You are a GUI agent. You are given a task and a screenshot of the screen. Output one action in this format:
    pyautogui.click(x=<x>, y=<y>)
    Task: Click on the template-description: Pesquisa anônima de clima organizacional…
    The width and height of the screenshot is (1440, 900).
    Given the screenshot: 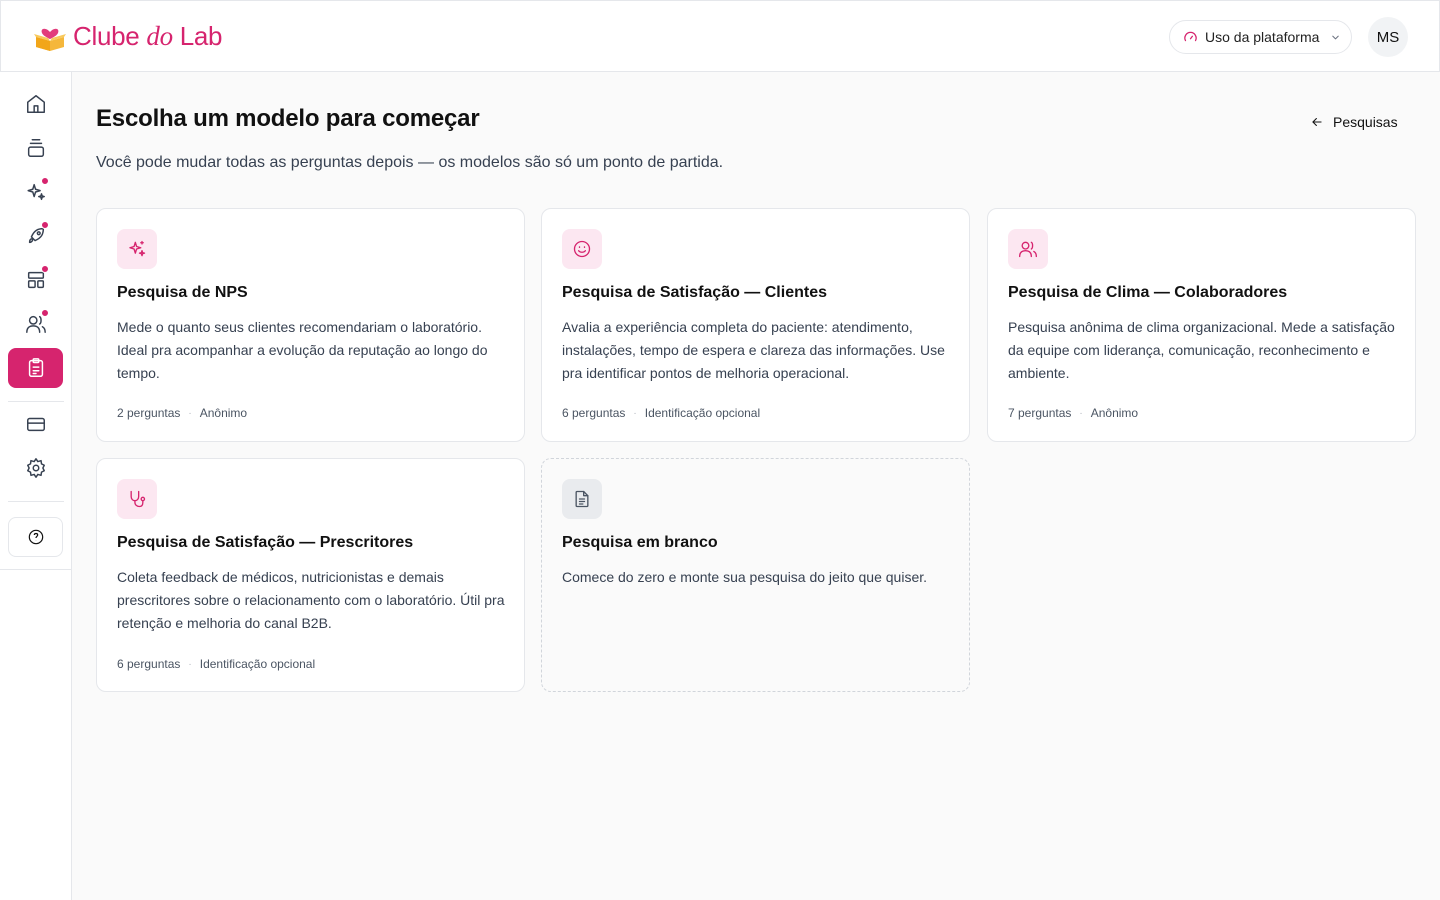 What is the action you would take?
    pyautogui.click(x=1201, y=350)
    